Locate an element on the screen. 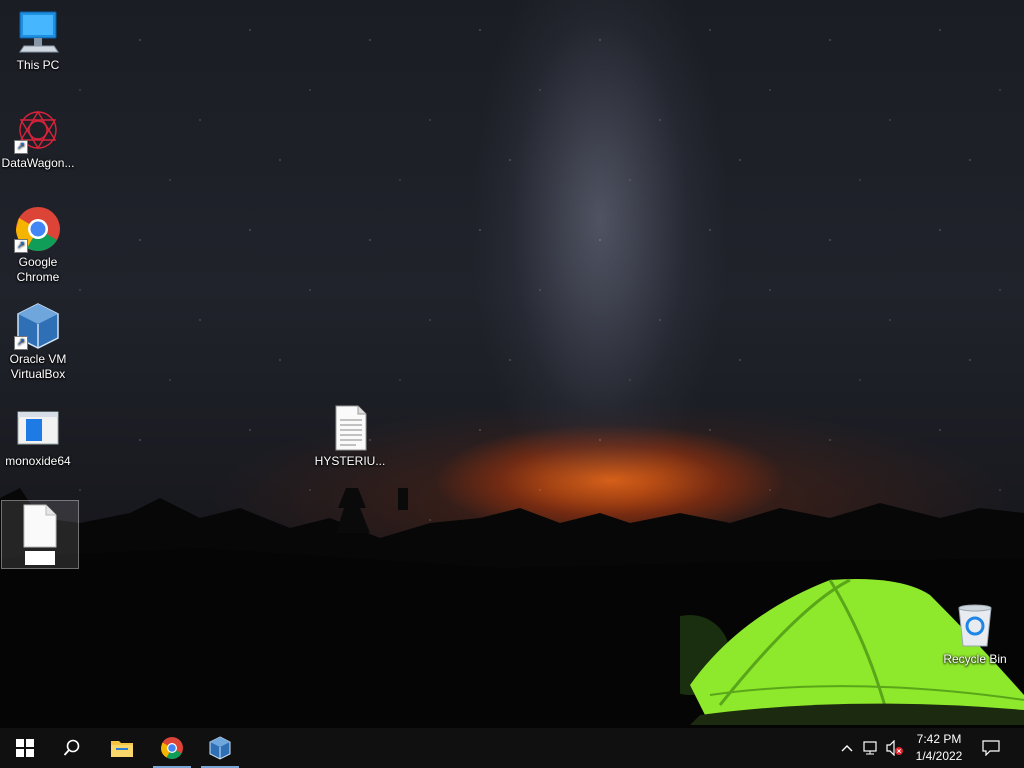 This screenshot has height=768, width=1024. search-button is located at coordinates (72, 748).